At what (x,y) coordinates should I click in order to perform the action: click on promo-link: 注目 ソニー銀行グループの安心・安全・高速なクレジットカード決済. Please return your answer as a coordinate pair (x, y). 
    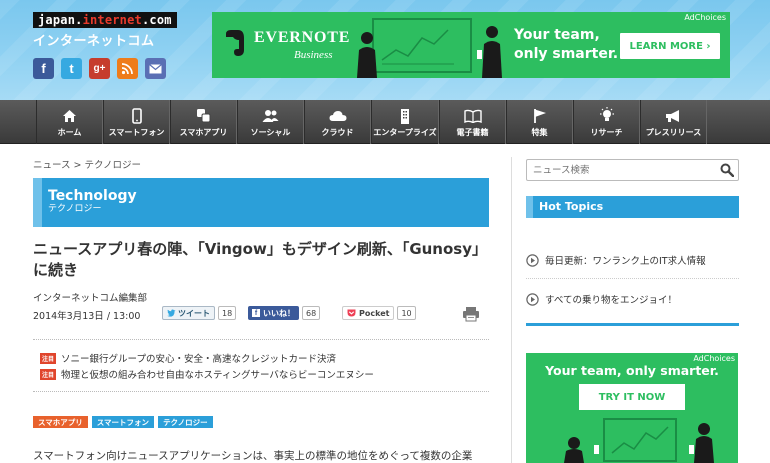
    Looking at the image, I should click on (188, 358).